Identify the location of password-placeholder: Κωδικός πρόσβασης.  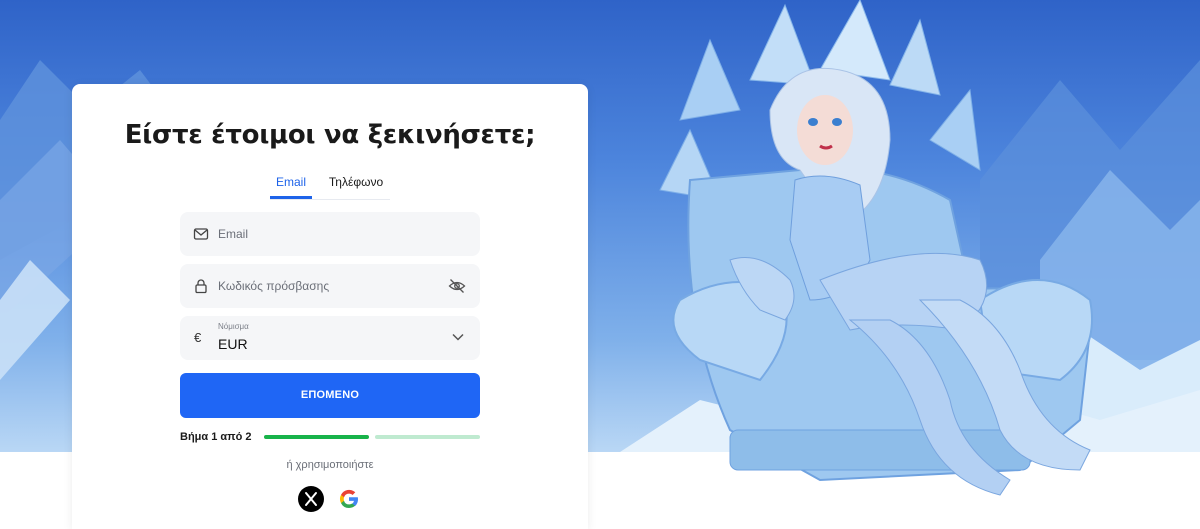
(274, 286).